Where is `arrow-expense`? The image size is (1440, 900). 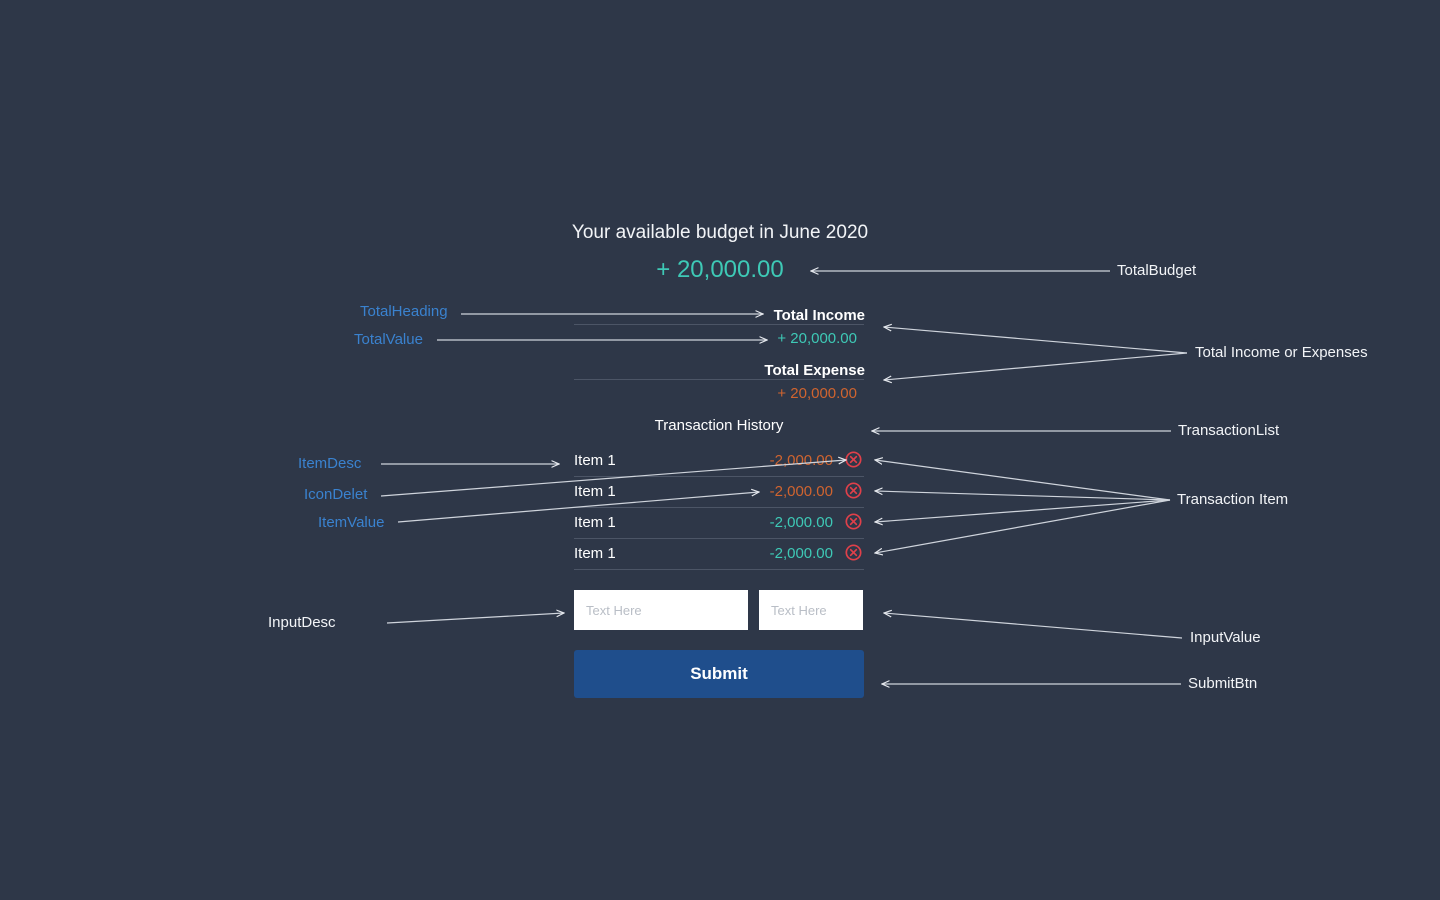 arrow-expense is located at coordinates (1036, 366).